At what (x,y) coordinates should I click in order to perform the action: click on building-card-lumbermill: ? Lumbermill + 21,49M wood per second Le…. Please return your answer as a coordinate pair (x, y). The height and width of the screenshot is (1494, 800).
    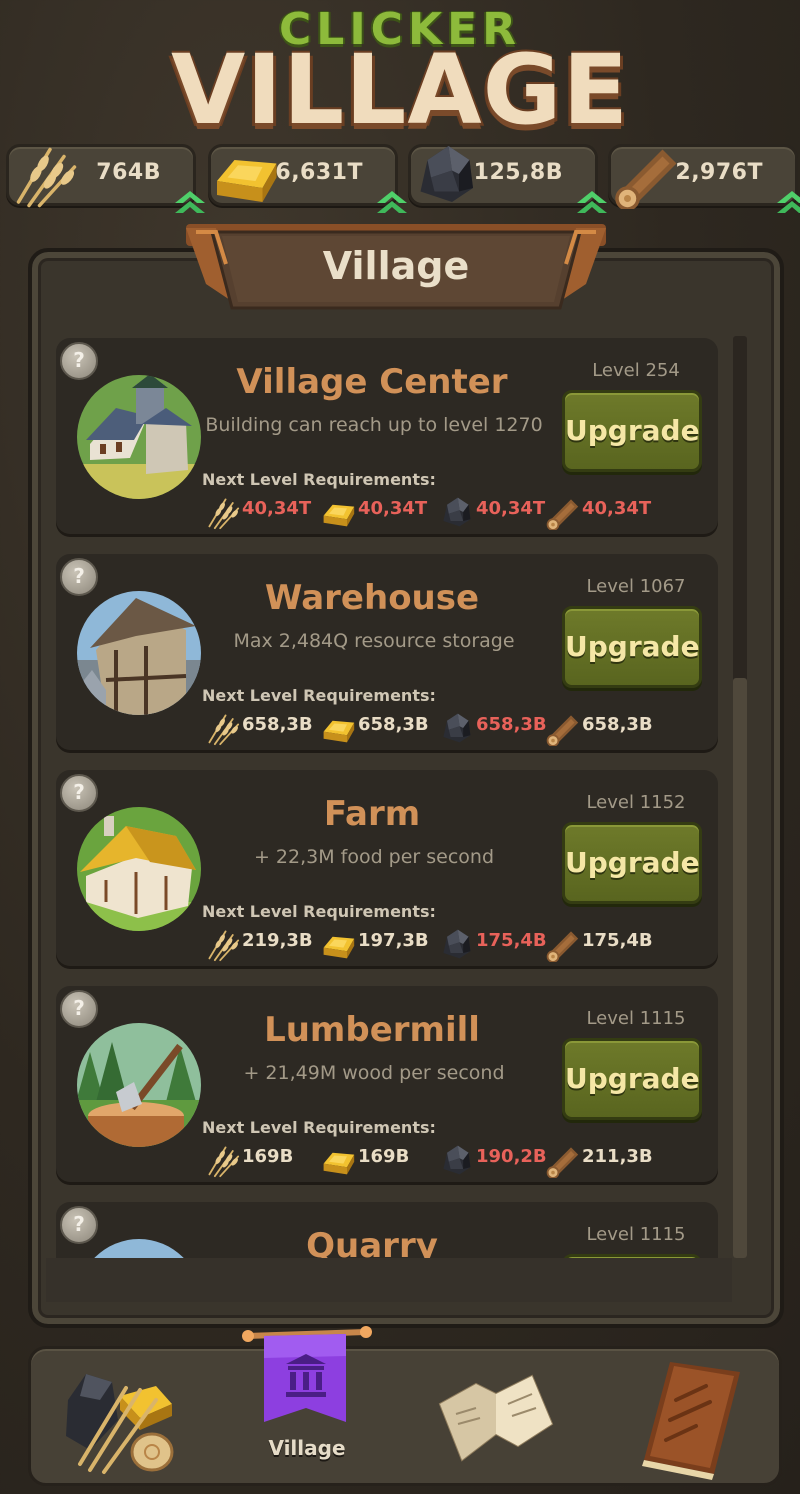
    Looking at the image, I should click on (387, 1084).